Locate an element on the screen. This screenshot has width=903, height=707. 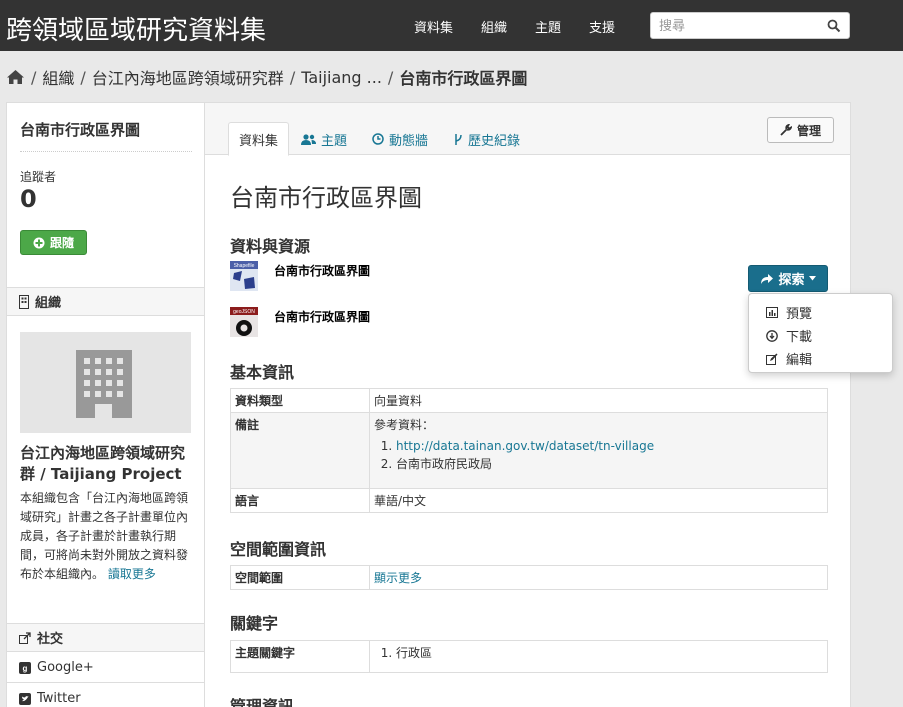
resource-item: Shapefile 台南市行政區界圖 is located at coordinates (330, 277).